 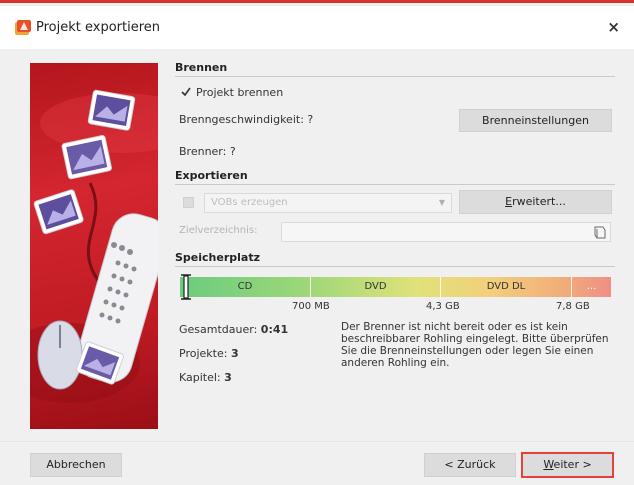 I want to click on projects-value: 3, so click(x=234, y=353).